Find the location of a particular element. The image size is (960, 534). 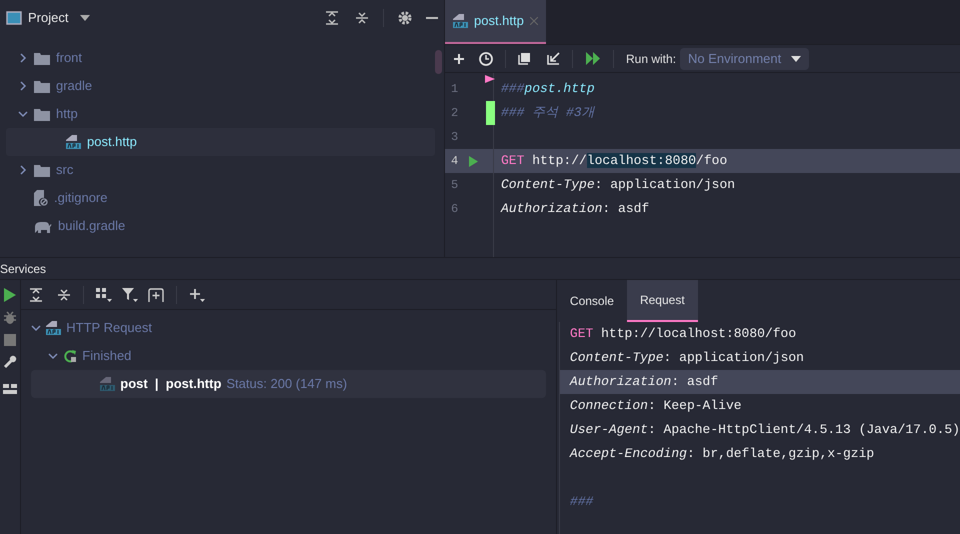

tree-item: gradle is located at coordinates (220, 86).